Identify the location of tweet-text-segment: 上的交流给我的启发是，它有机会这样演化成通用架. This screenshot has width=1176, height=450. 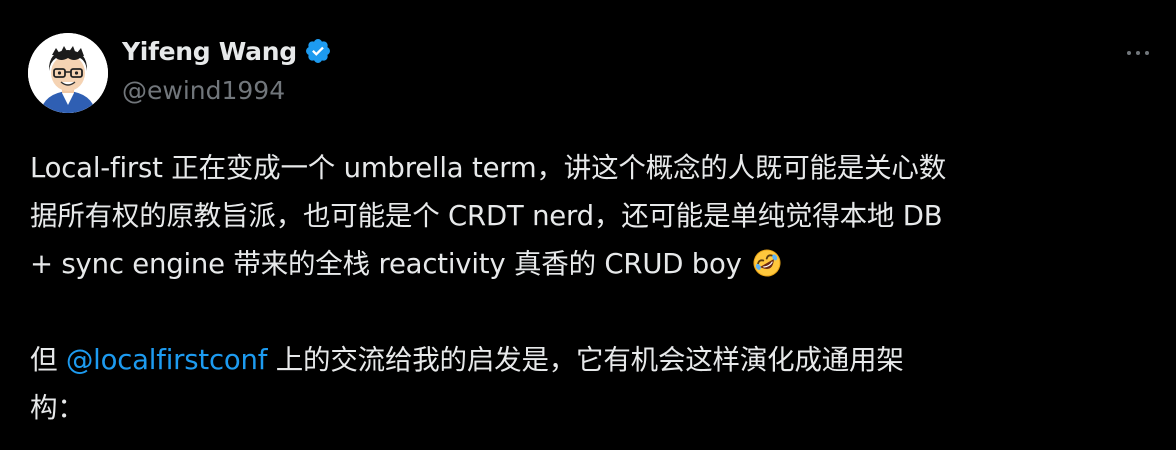
(585, 360).